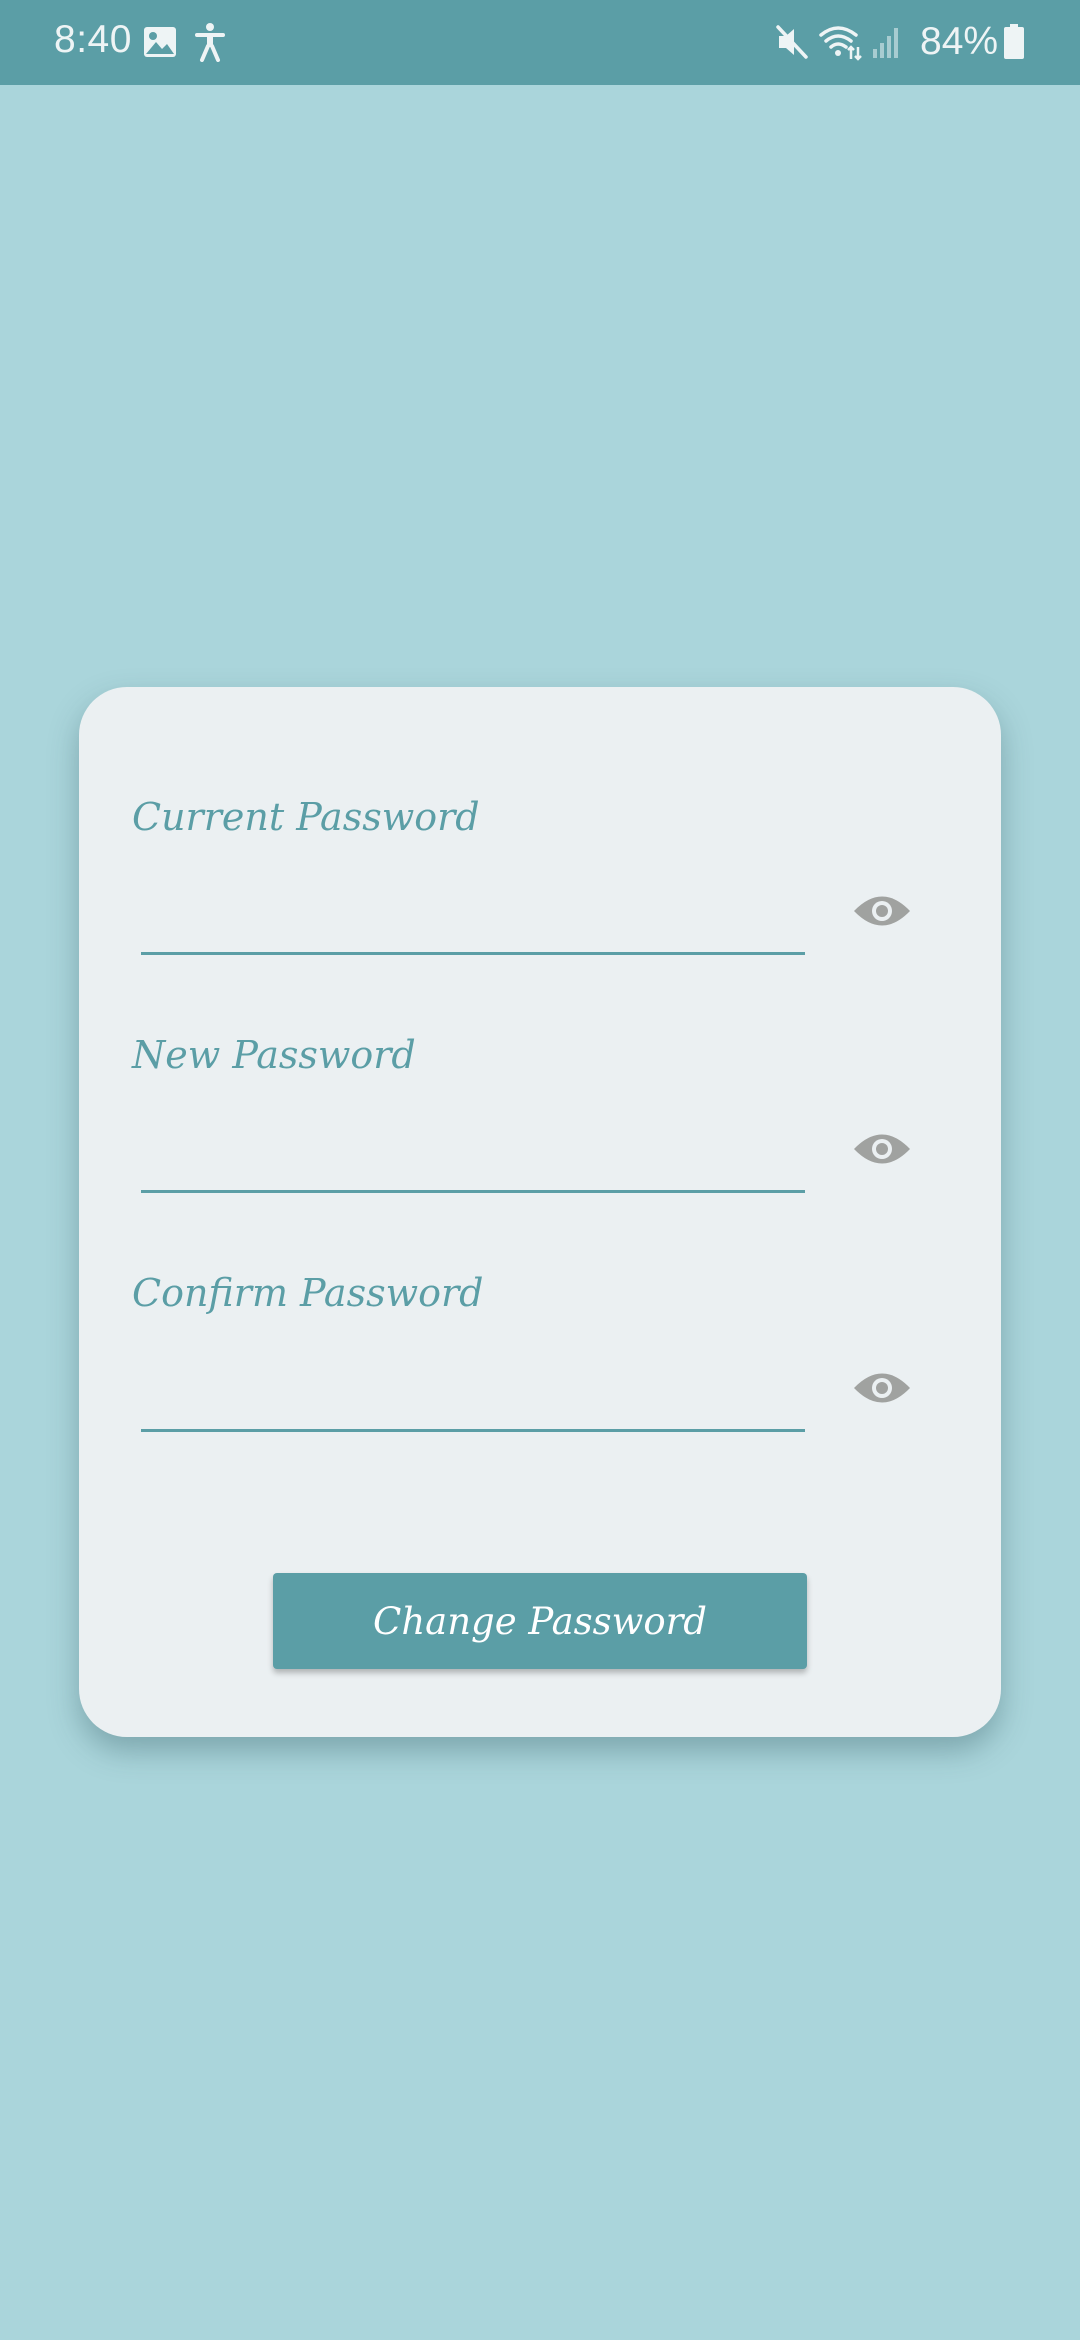  What do you see at coordinates (540, 1621) in the screenshot?
I see `change-password-button: Change Password` at bounding box center [540, 1621].